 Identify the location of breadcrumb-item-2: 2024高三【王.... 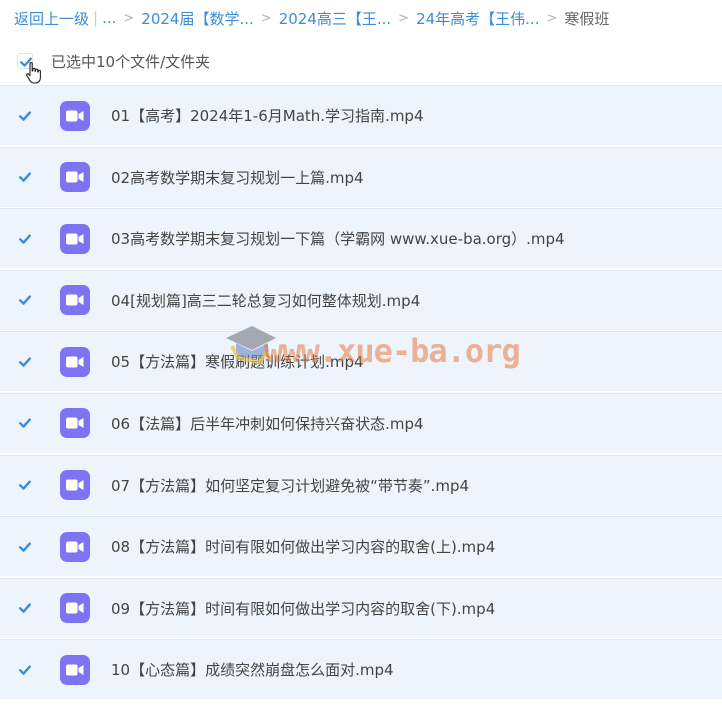
(335, 18).